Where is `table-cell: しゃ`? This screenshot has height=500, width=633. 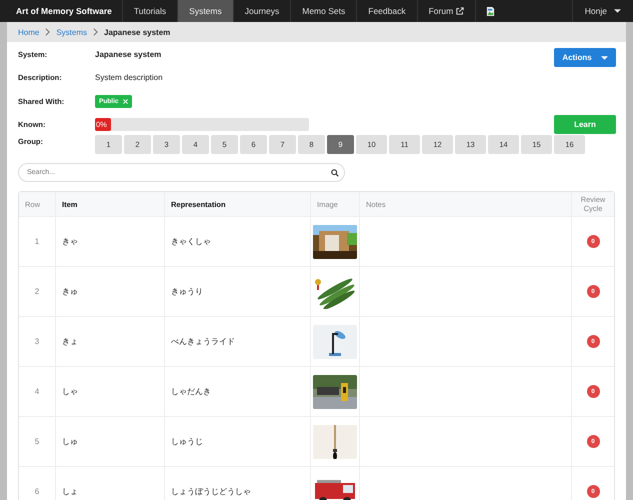
table-cell: しゃ is located at coordinates (110, 391).